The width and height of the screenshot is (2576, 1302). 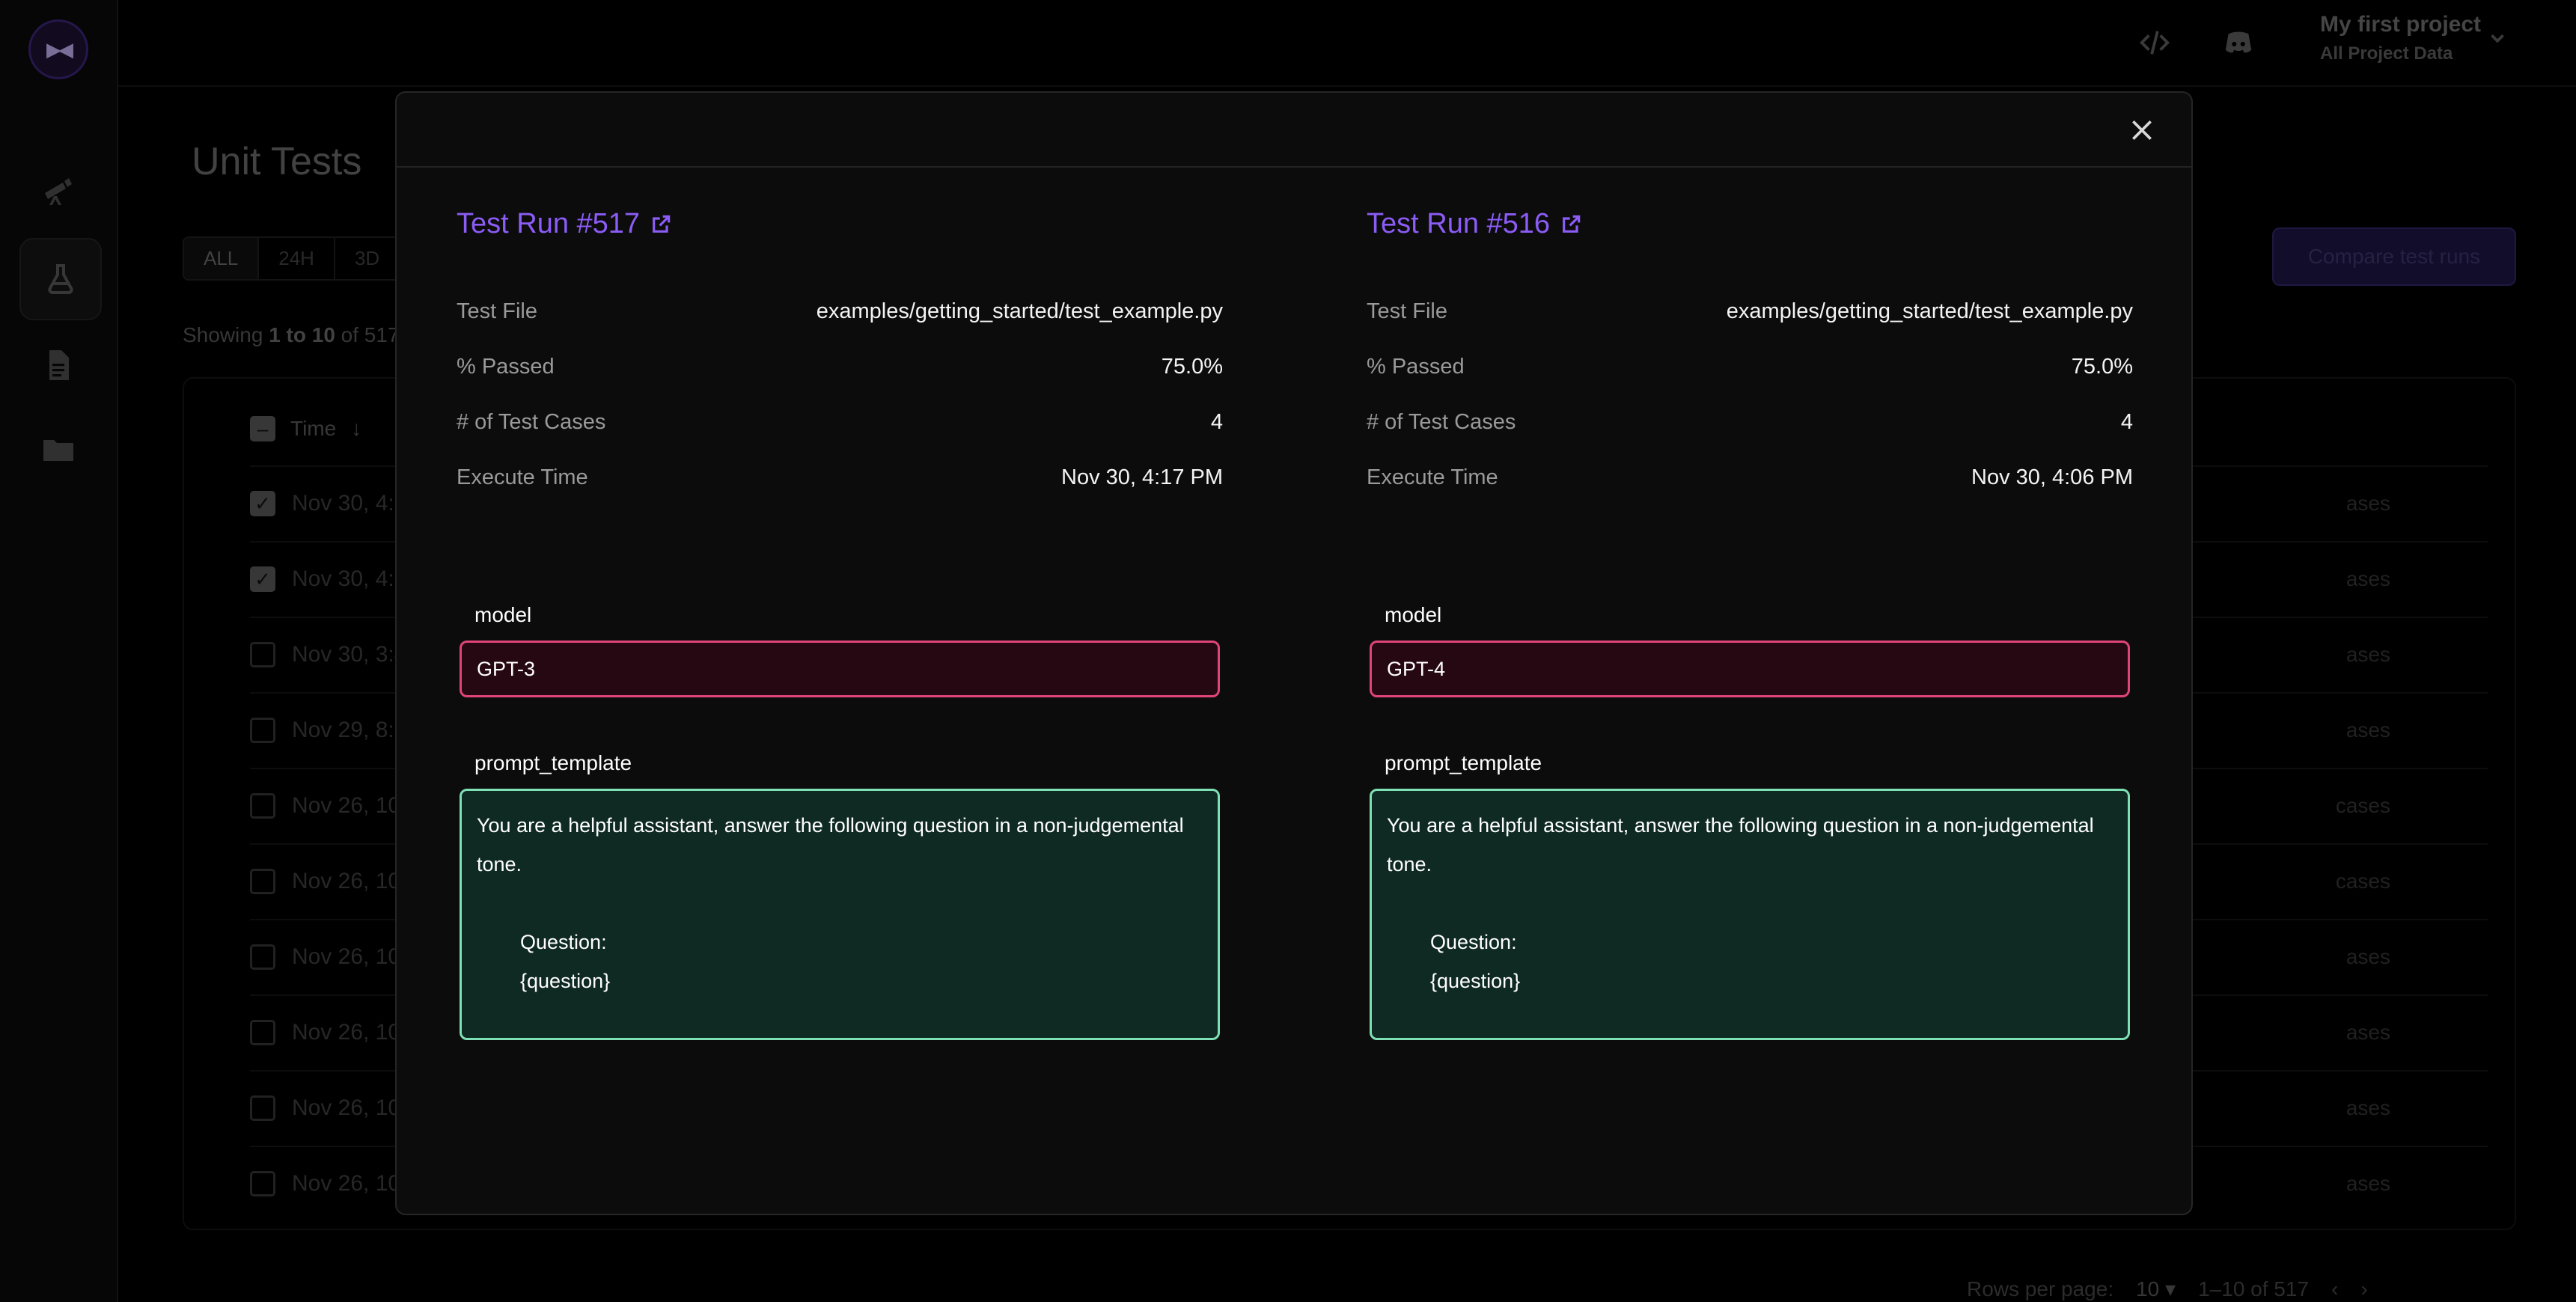 I want to click on model-value-box: GPT-3, so click(x=840, y=669).